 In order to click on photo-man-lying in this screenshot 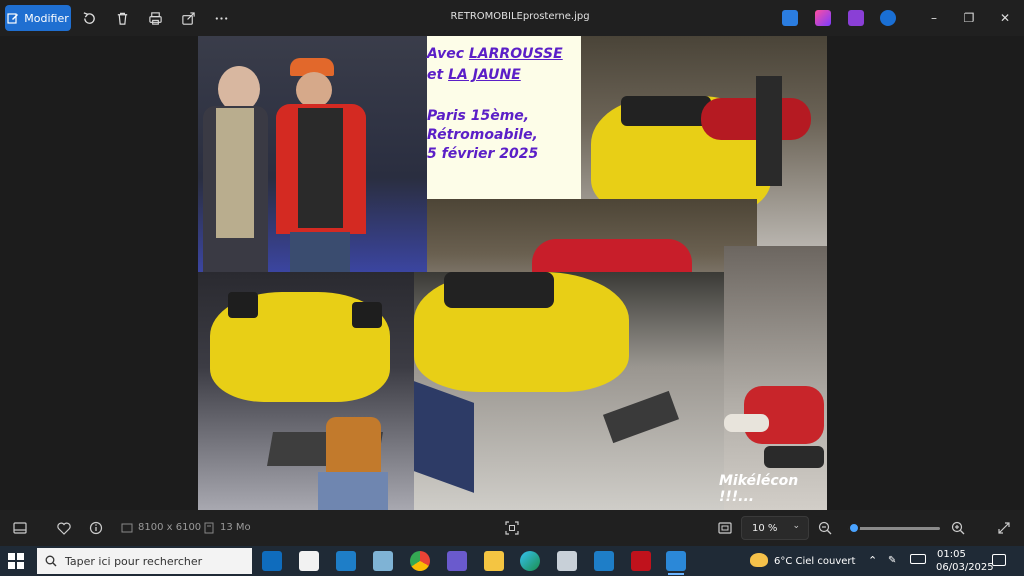, I will do `click(775, 378)`.